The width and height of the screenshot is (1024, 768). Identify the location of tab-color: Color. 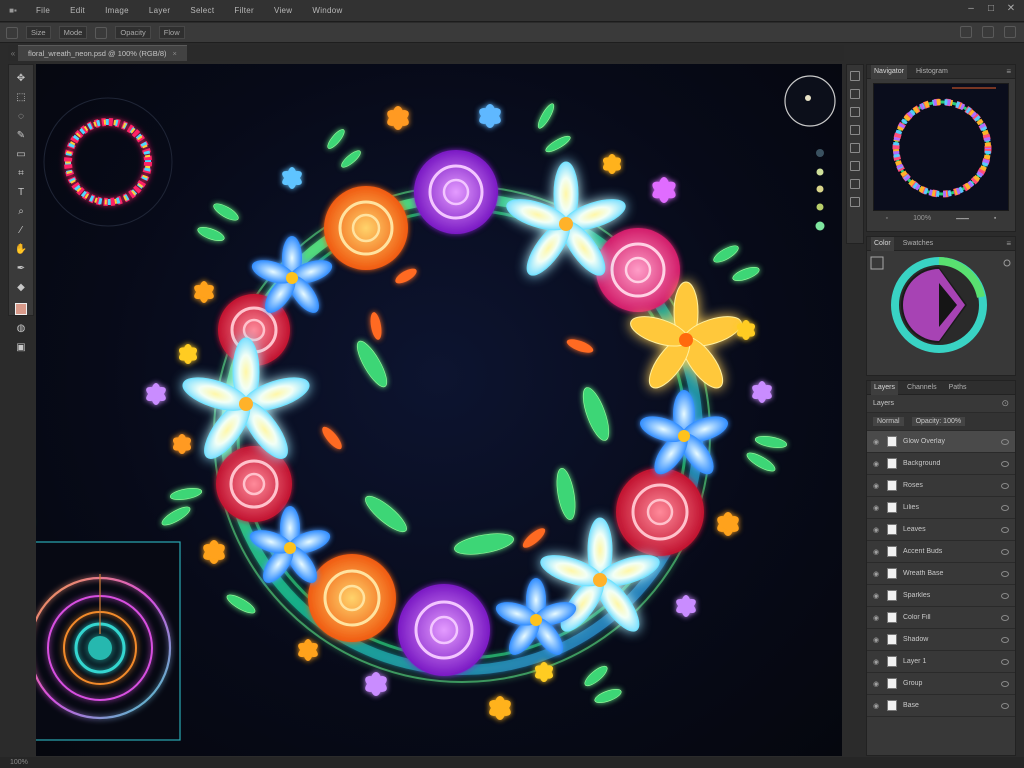
(882, 243).